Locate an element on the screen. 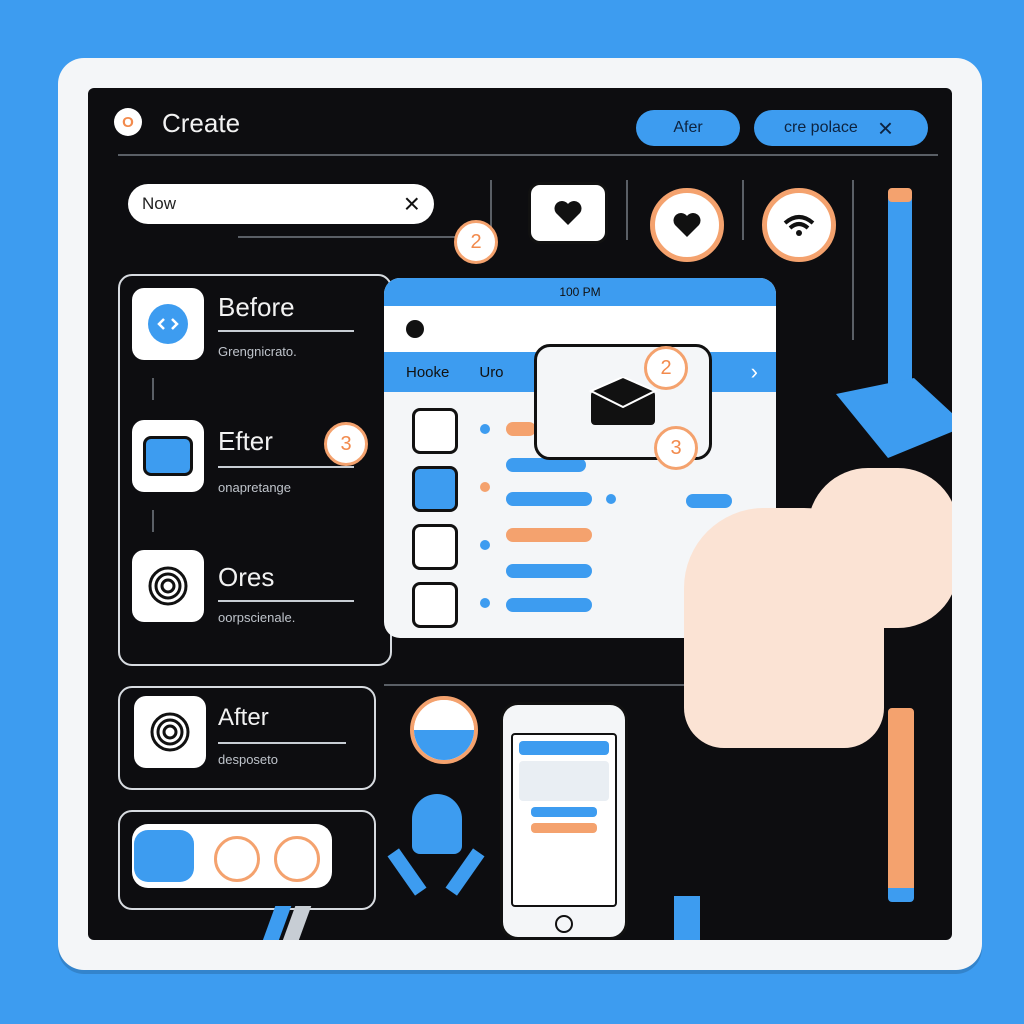  home-button is located at coordinates (564, 924).